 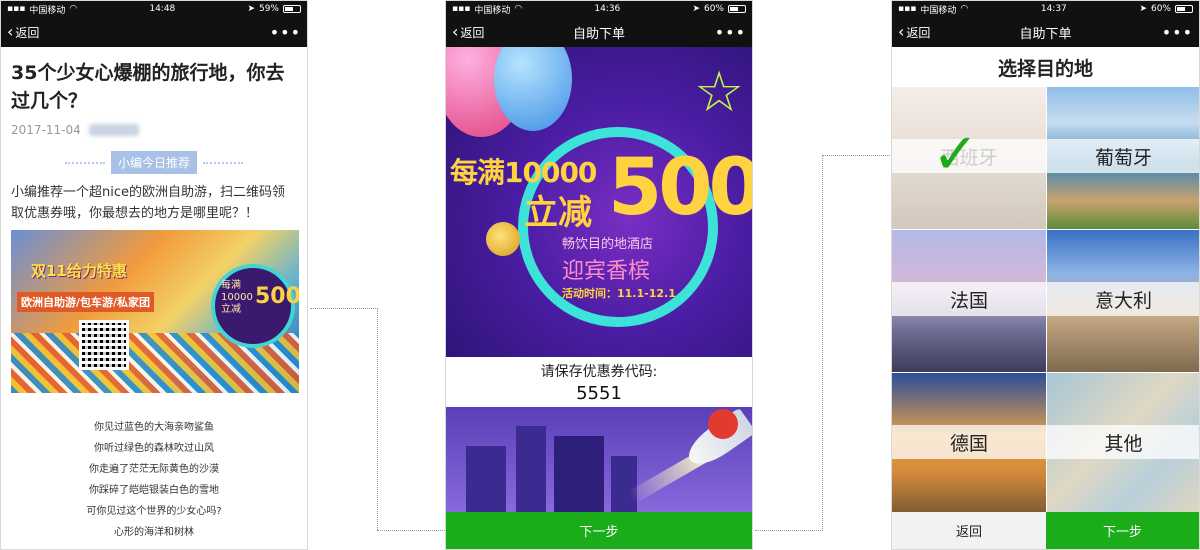 I want to click on poem-line: 你踩碎了皑皑银装白色的雪地, so click(x=154, y=490).